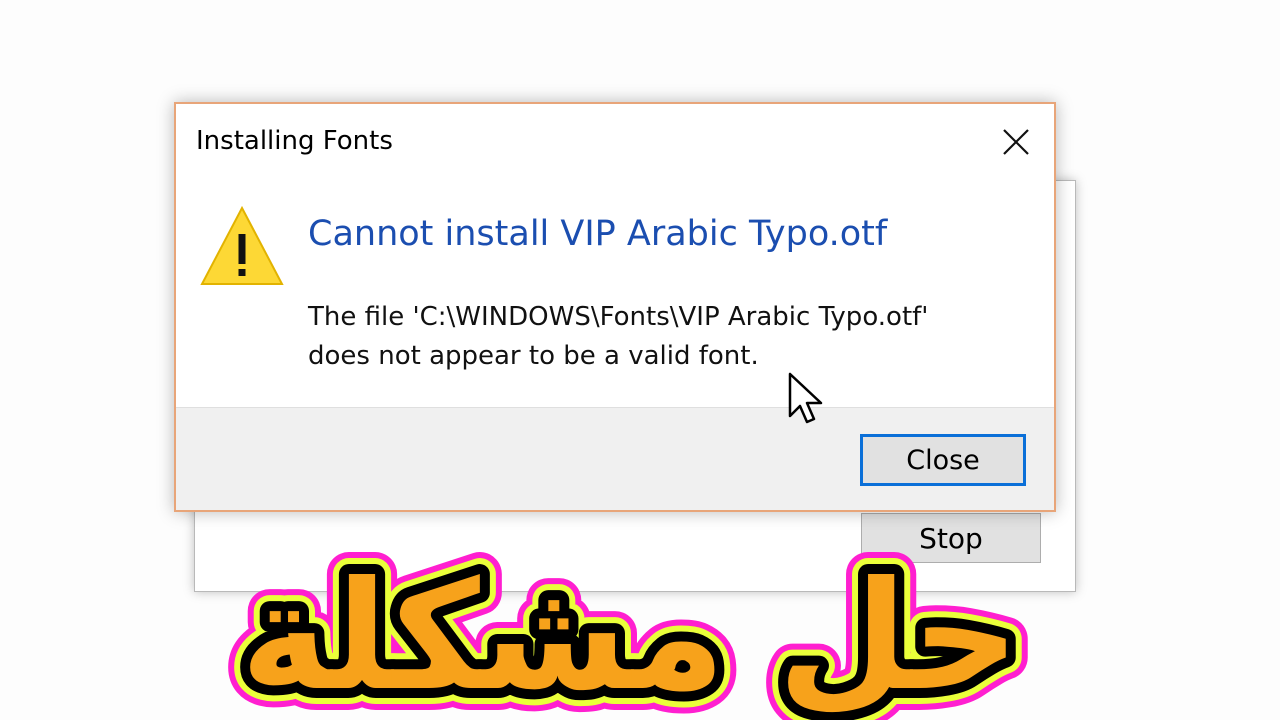 The height and width of the screenshot is (720, 1280). What do you see at coordinates (1016, 142) in the screenshot?
I see `close-icon` at bounding box center [1016, 142].